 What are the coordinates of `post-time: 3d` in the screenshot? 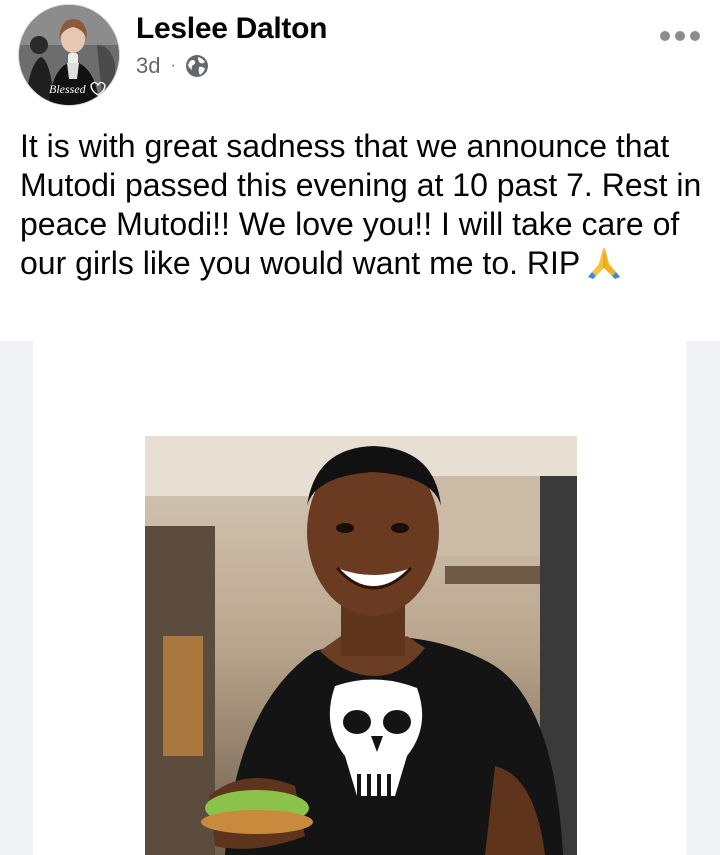 It's located at (148, 66).